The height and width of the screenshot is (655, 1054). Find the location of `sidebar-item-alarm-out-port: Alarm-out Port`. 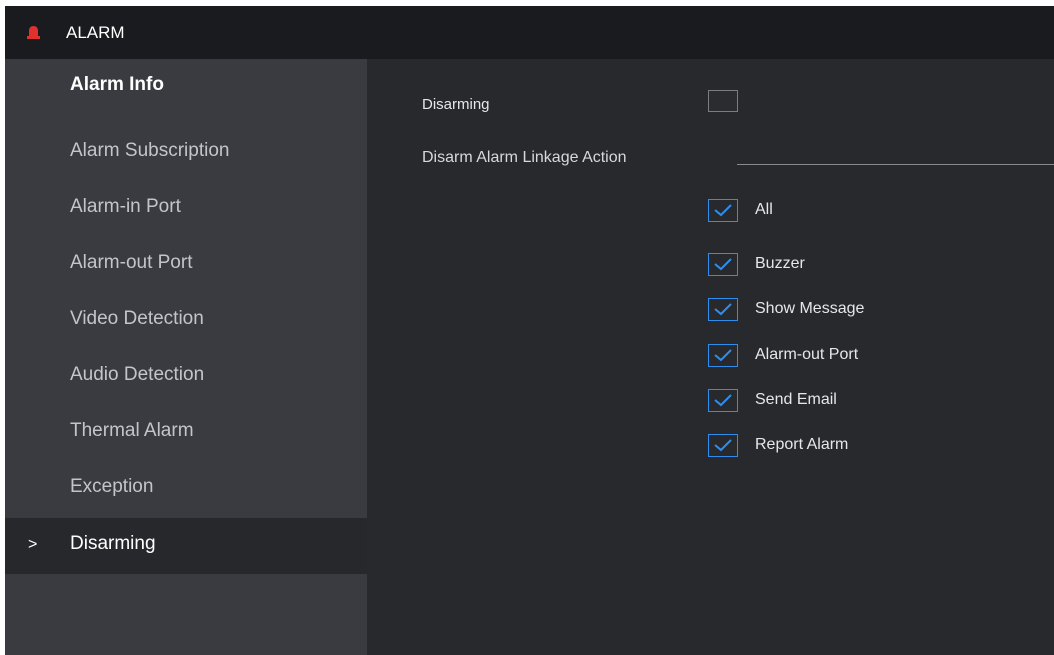

sidebar-item-alarm-out-port: Alarm-out Port is located at coordinates (186, 265).